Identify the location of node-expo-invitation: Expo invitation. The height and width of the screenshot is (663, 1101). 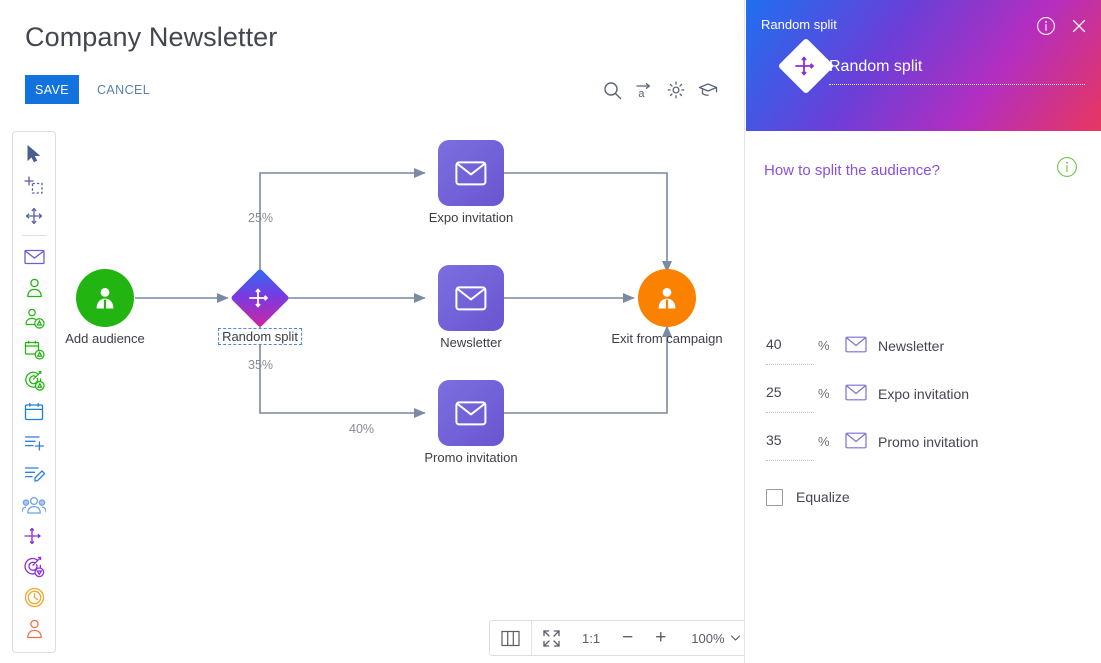
(471, 182).